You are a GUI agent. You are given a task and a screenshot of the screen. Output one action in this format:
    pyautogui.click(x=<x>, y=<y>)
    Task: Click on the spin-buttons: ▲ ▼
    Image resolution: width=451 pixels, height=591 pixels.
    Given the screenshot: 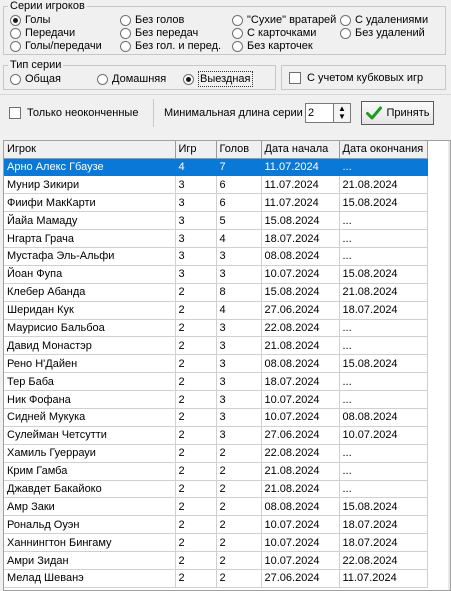 What is the action you would take?
    pyautogui.click(x=341, y=113)
    